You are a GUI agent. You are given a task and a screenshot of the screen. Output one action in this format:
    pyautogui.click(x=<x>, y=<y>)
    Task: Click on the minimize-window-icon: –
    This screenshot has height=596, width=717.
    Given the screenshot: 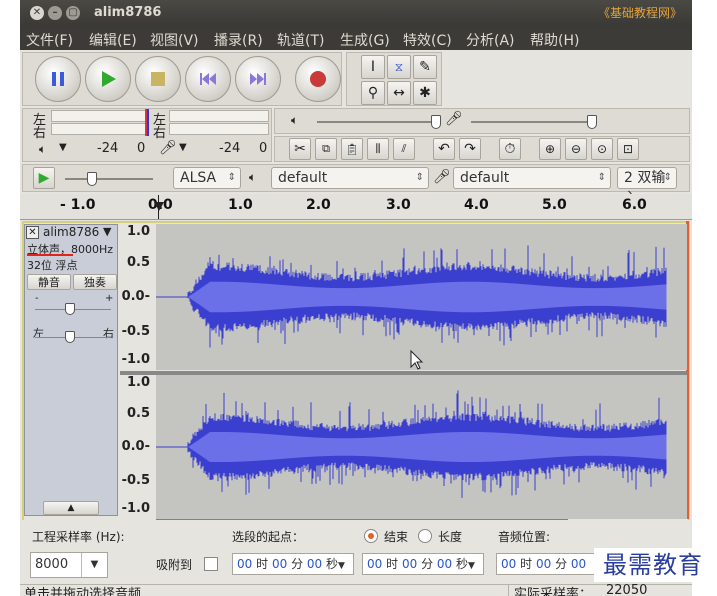 What is the action you would take?
    pyautogui.click(x=55, y=13)
    